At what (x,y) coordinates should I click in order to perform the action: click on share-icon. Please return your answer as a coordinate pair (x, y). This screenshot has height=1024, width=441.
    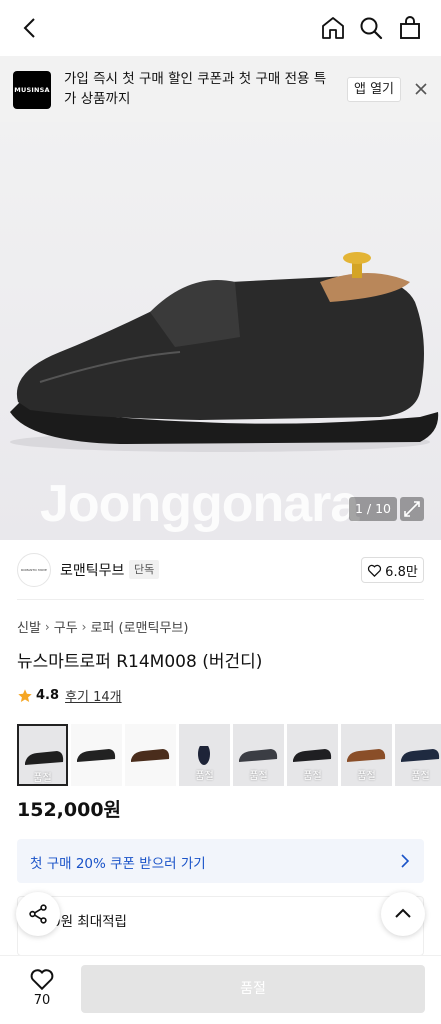
    Looking at the image, I should click on (38, 914).